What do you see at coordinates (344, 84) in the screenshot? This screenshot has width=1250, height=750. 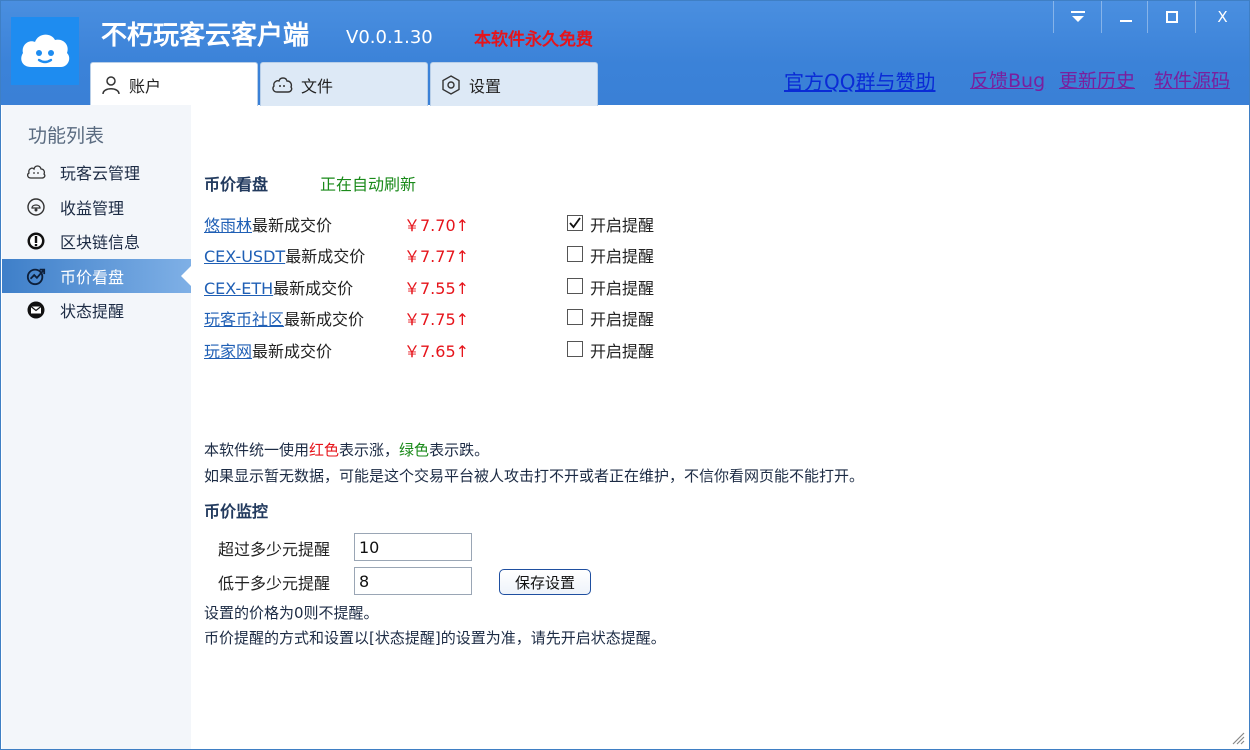 I see `tab-files: 文件` at bounding box center [344, 84].